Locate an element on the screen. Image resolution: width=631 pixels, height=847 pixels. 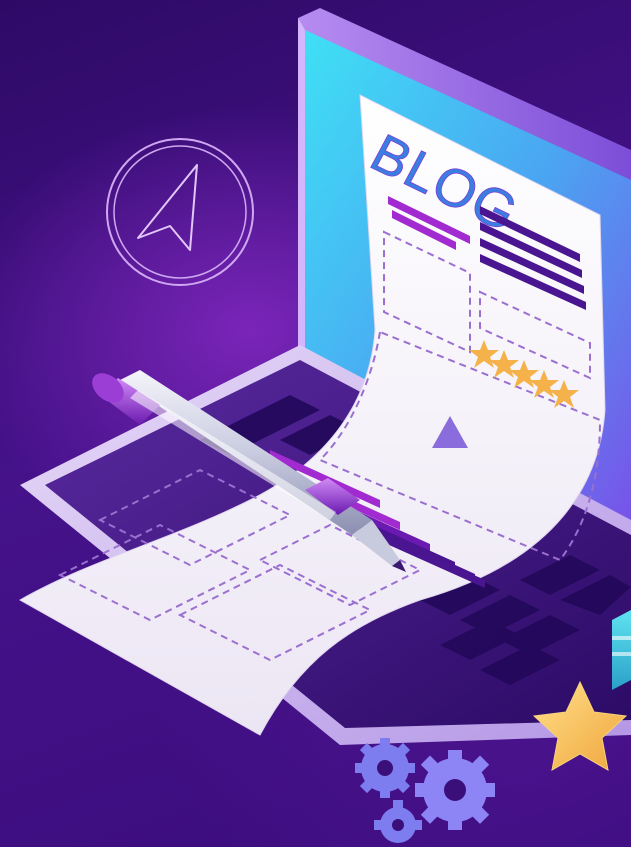
compass-cursor-icon is located at coordinates (180, 212).